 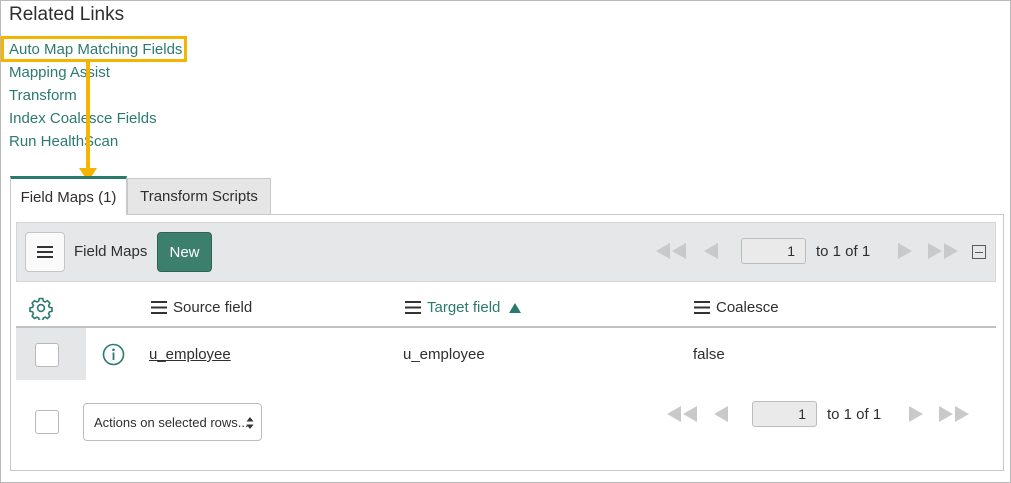 What do you see at coordinates (88, 116) in the screenshot?
I see `callout-arrow-line` at bounding box center [88, 116].